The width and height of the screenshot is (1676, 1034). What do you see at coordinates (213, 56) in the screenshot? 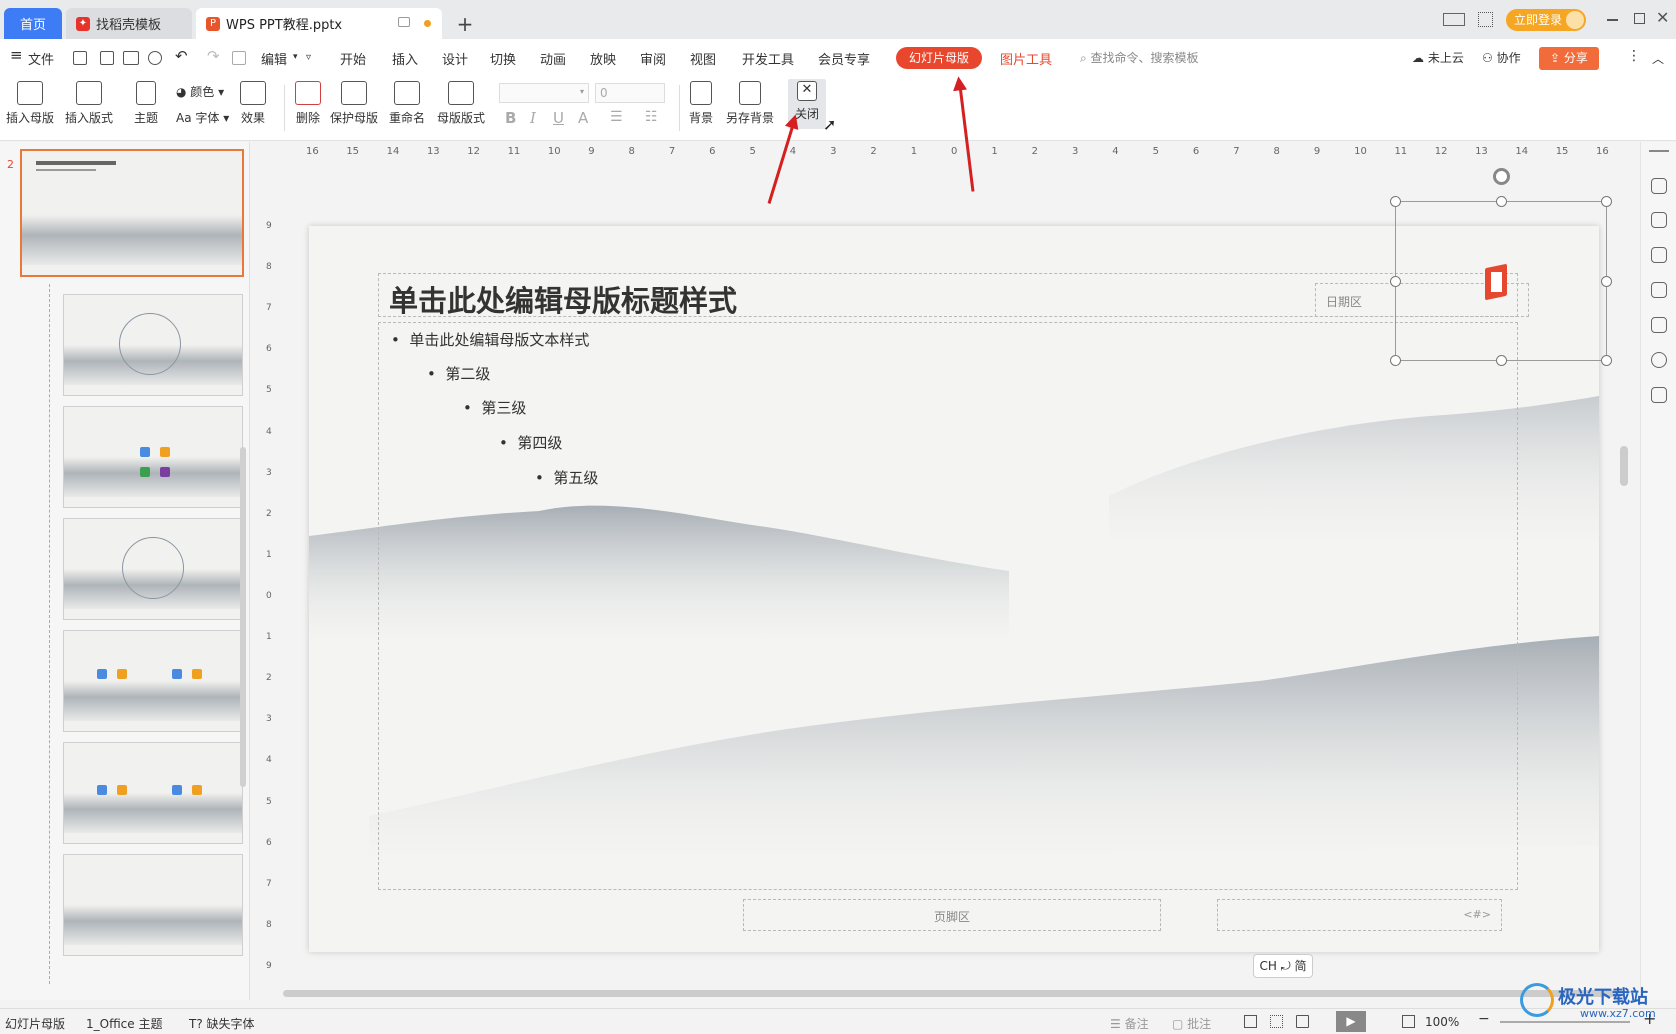
I see `redo-icon: ↷` at bounding box center [213, 56].